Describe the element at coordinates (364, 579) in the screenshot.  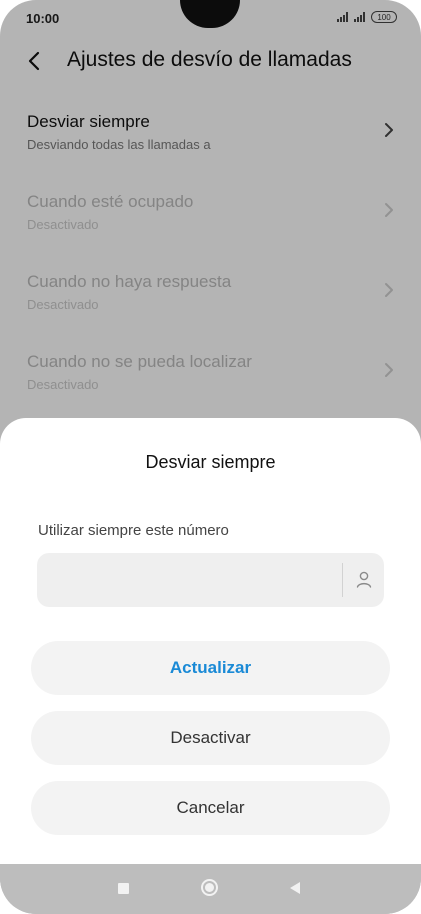
I see `contact-person-icon` at that location.